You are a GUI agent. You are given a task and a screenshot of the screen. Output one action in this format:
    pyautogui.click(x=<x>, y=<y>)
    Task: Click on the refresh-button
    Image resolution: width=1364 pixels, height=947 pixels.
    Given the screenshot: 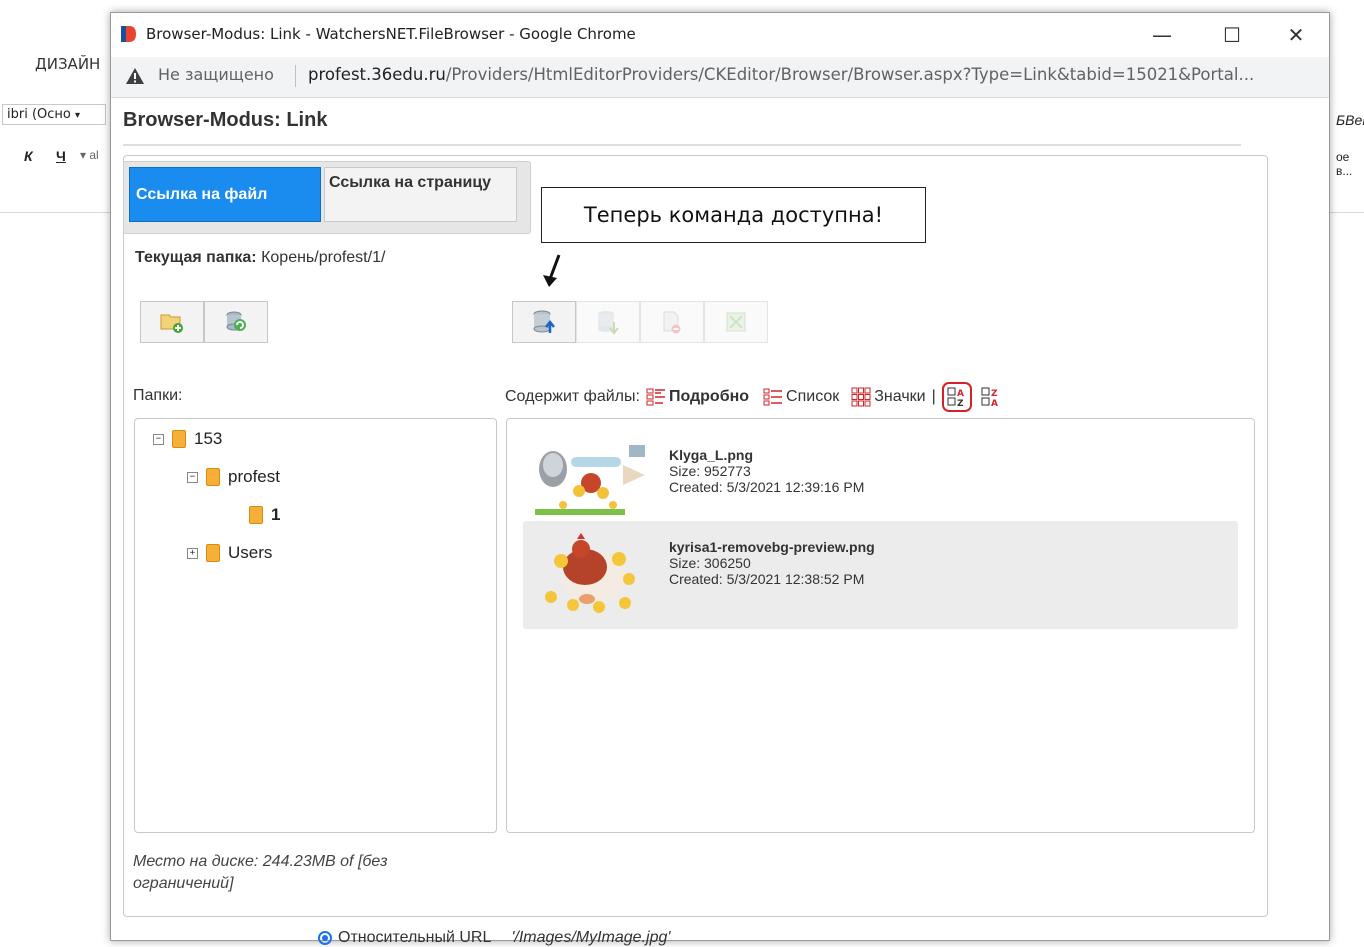 What is the action you would take?
    pyautogui.click(x=236, y=322)
    